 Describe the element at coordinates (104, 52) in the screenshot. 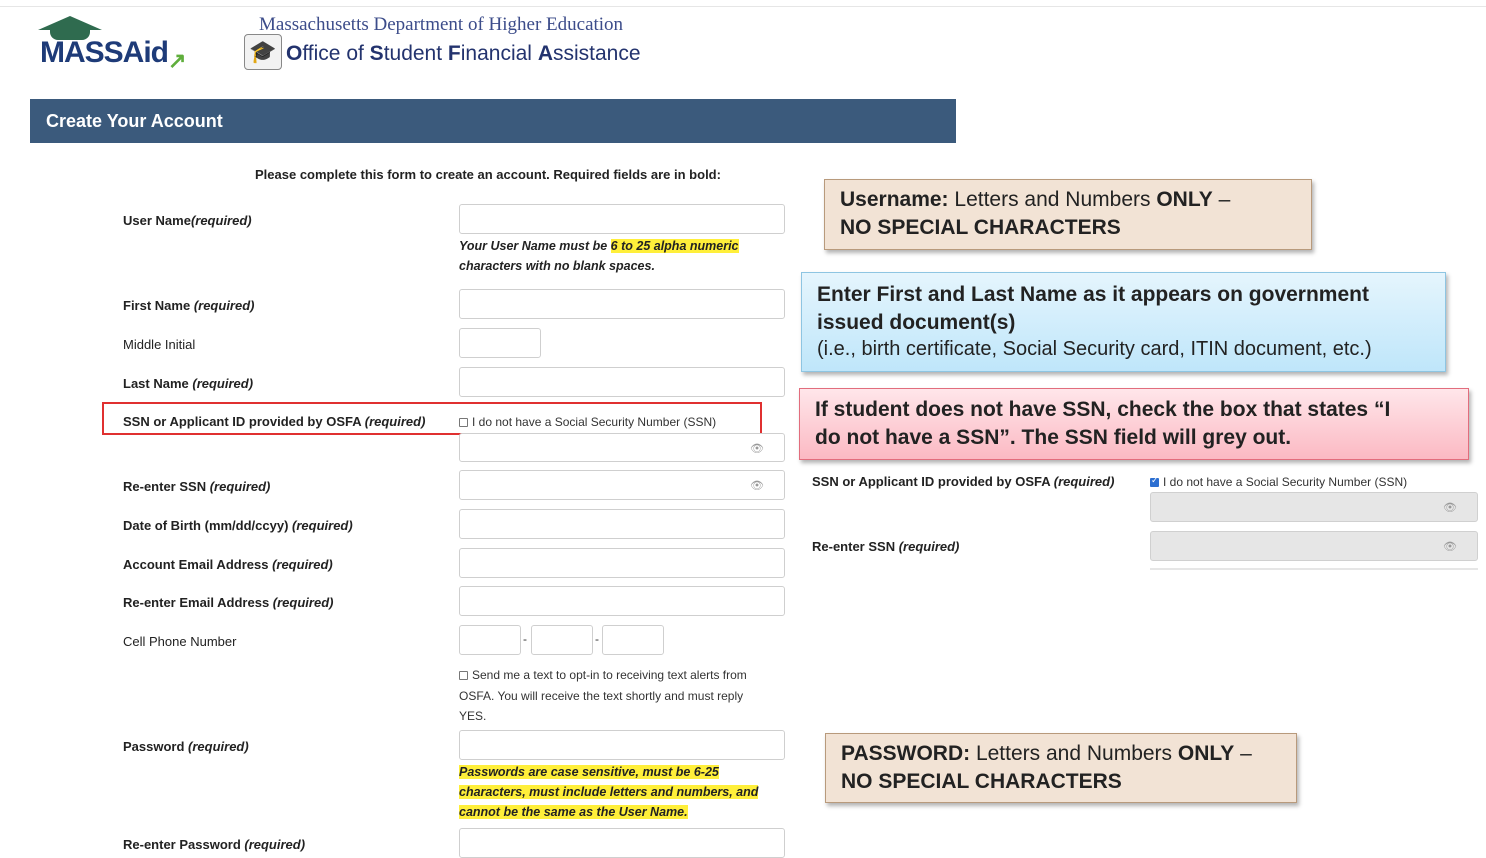

I see `logo-text: MASSAid` at that location.